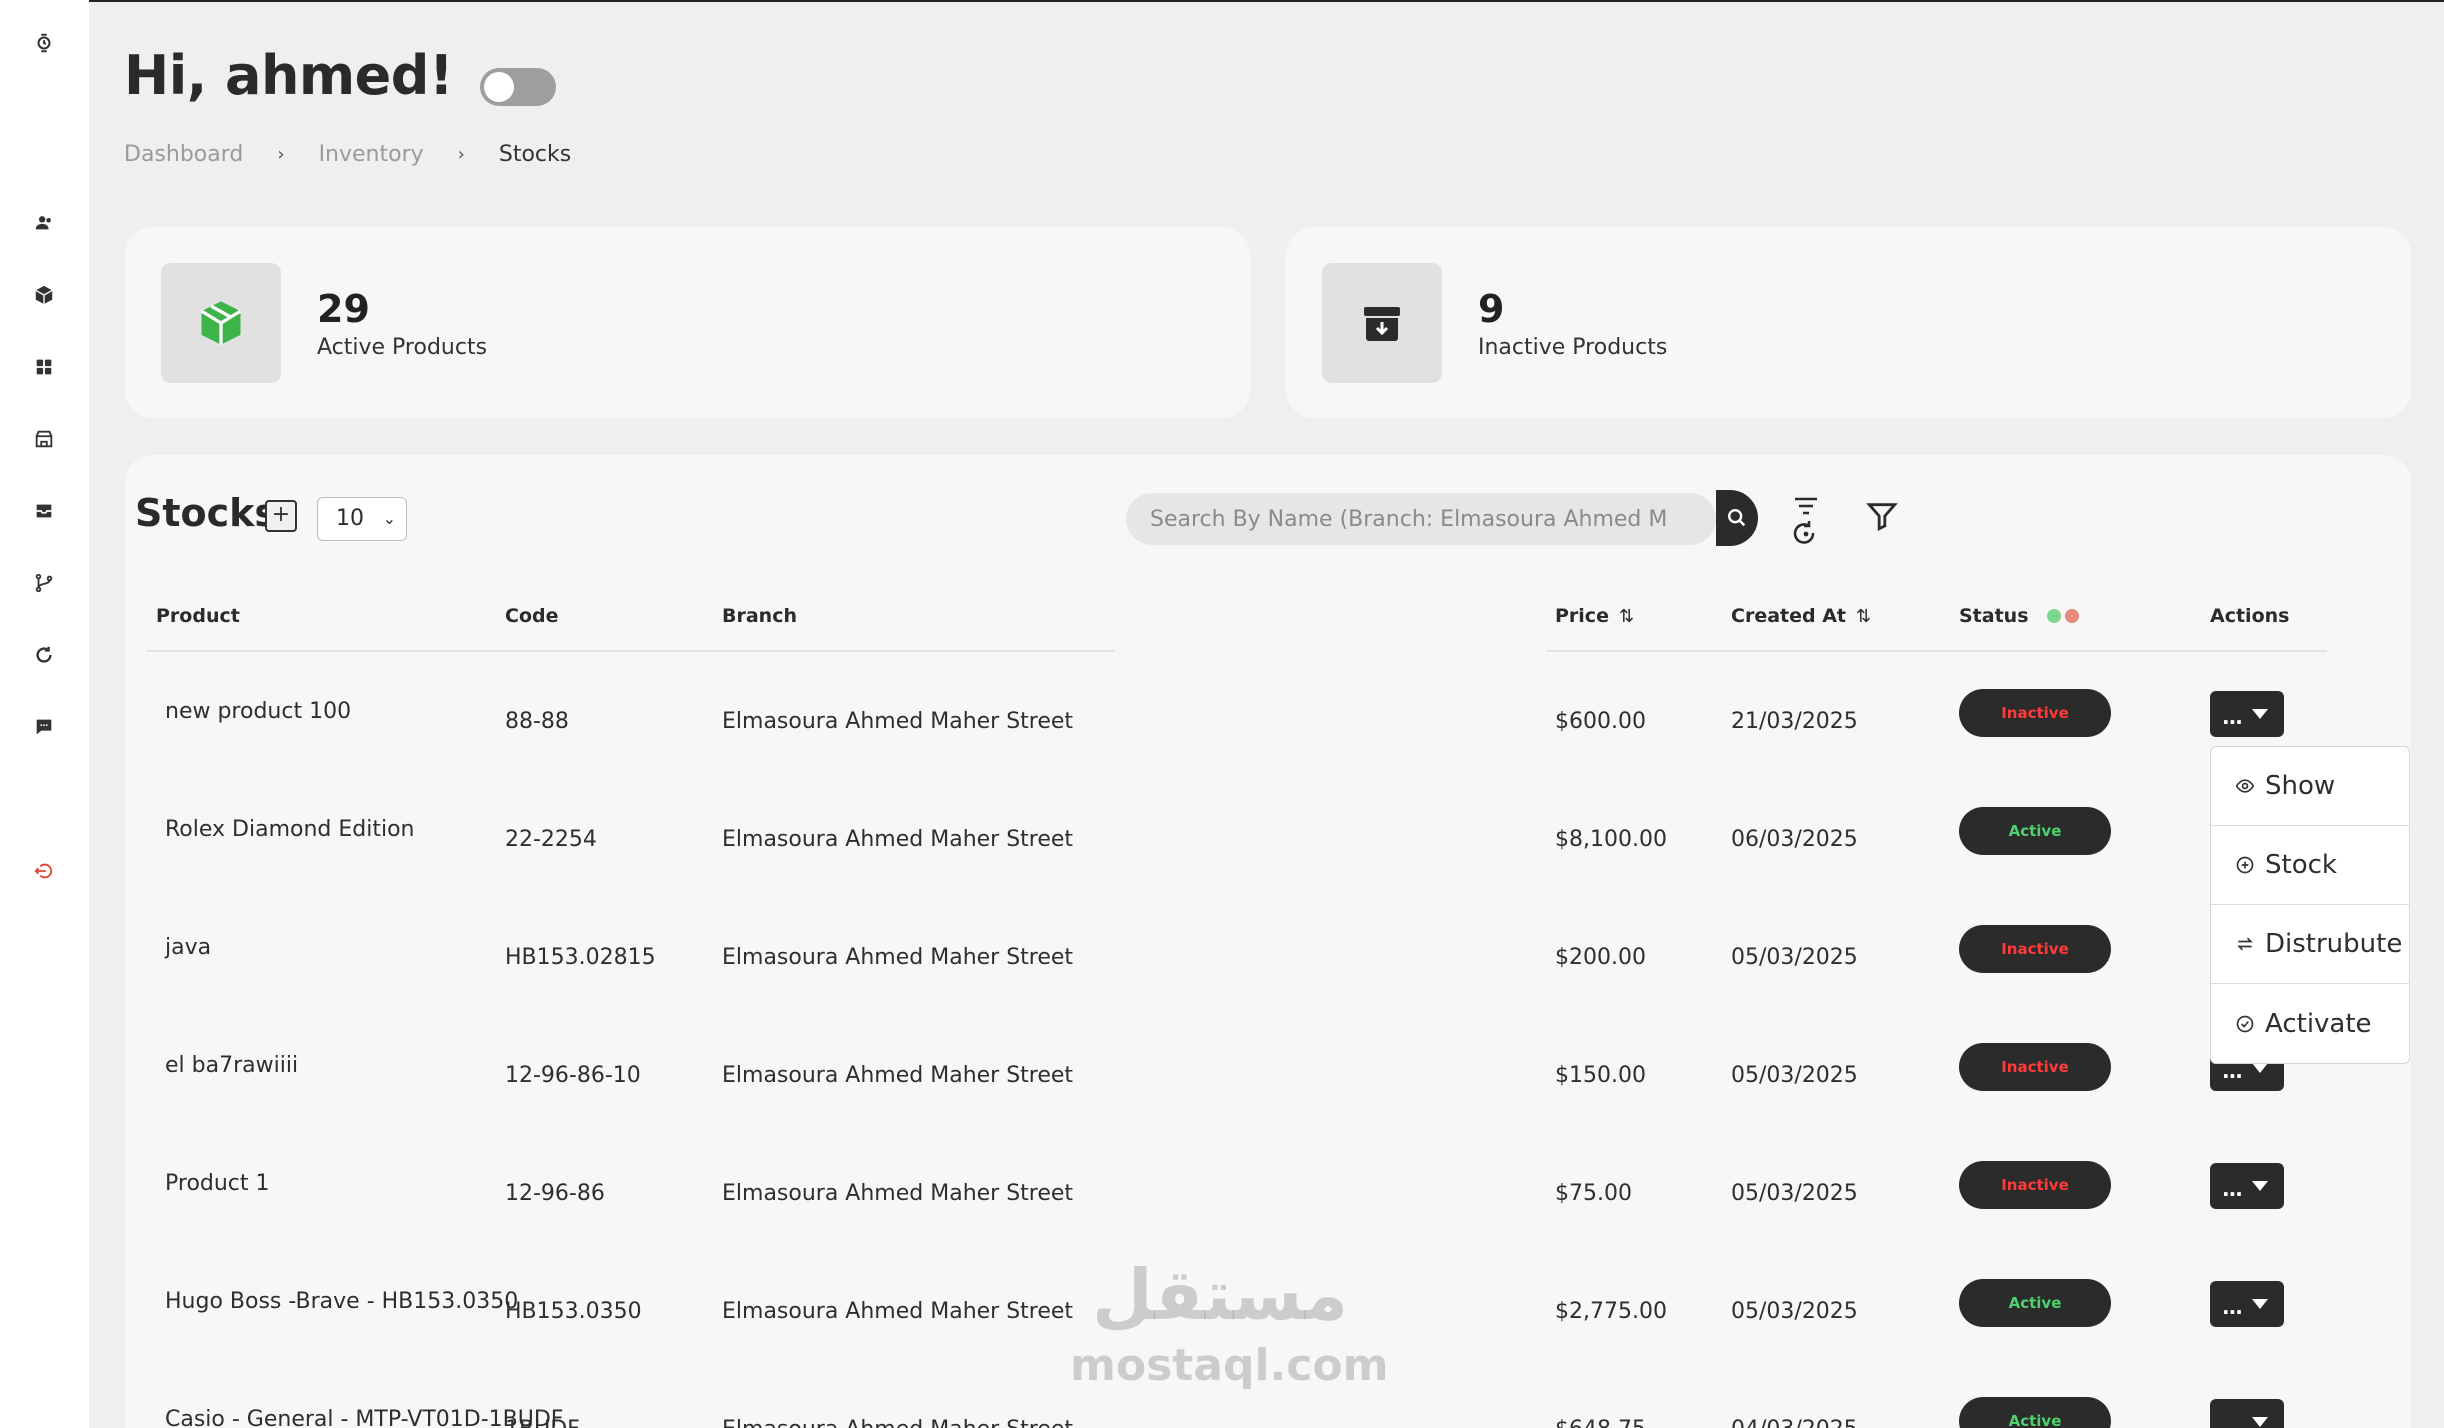  I want to click on price-header-label: Price, so click(1582, 616).